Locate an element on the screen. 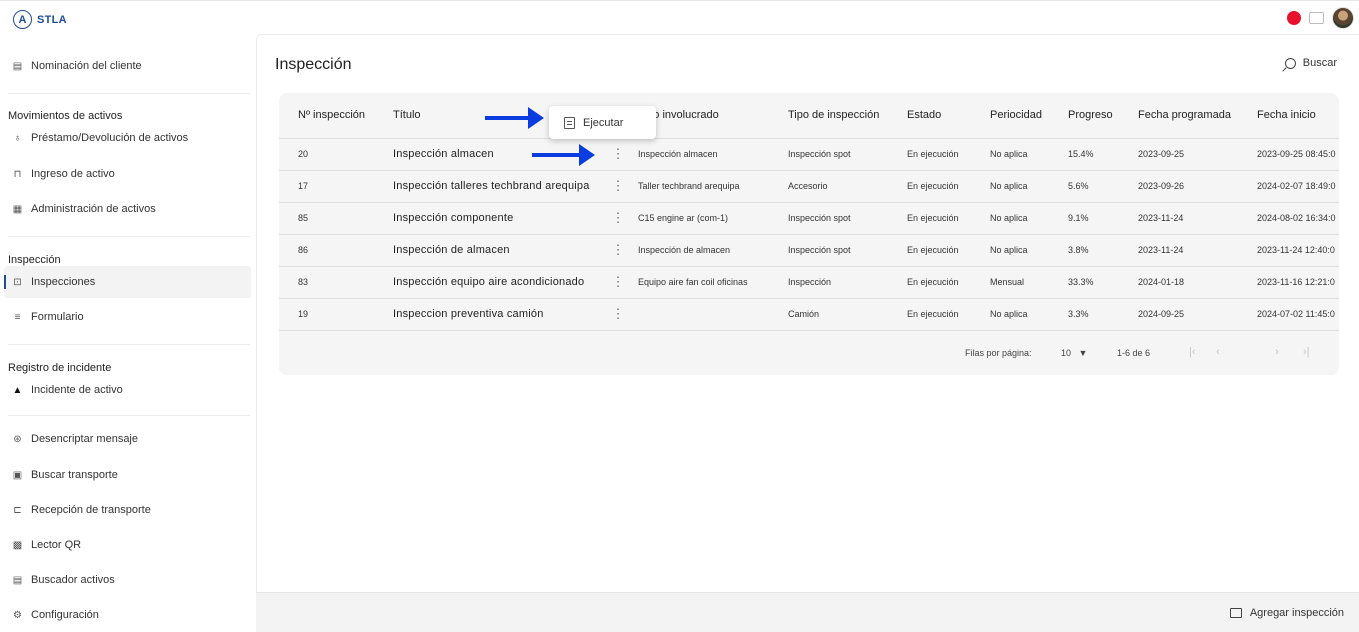 This screenshot has width=1359, height=632. shield-icon: ⊛ is located at coordinates (17, 439).